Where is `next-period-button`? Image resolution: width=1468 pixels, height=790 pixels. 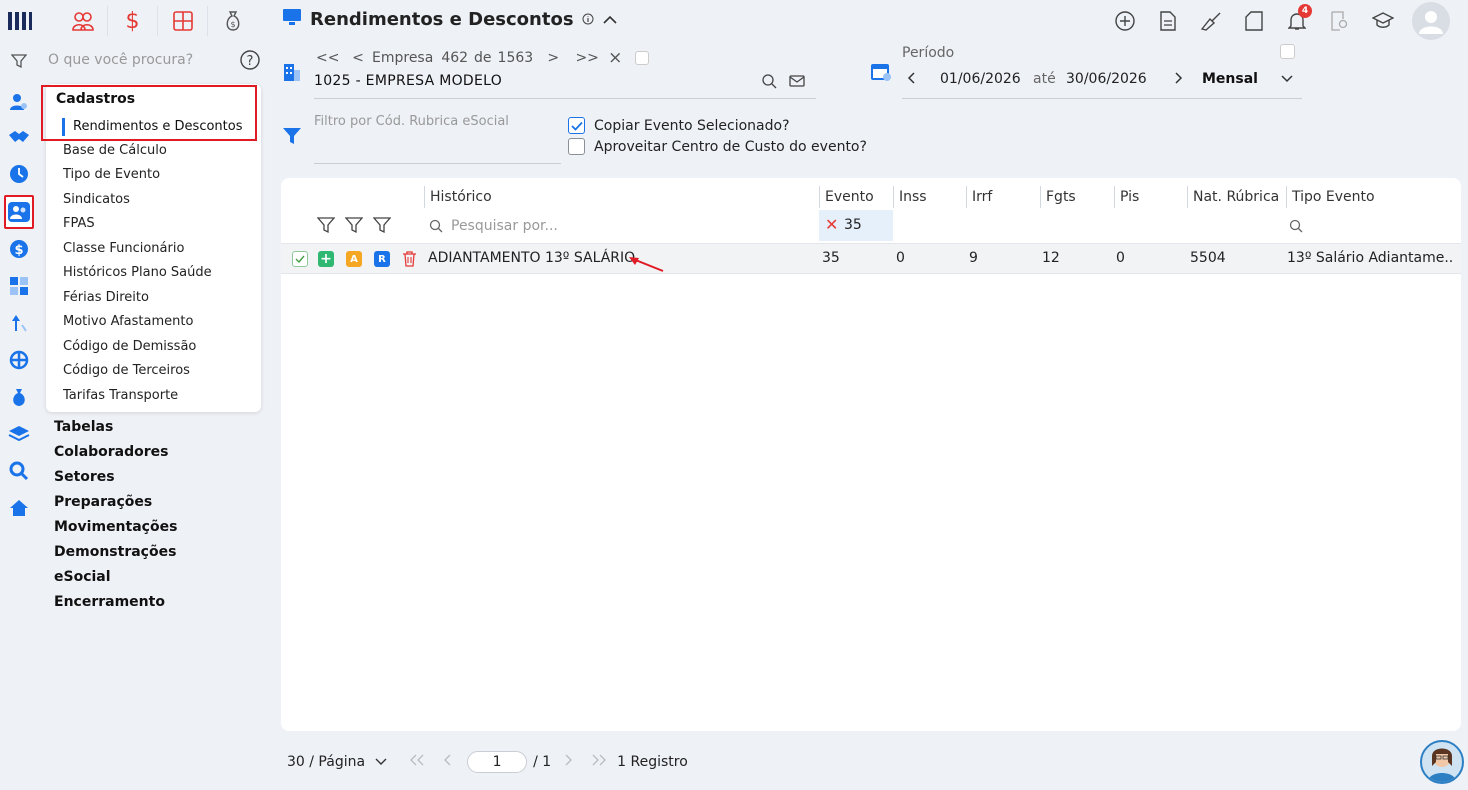
next-period-button is located at coordinates (1178, 80).